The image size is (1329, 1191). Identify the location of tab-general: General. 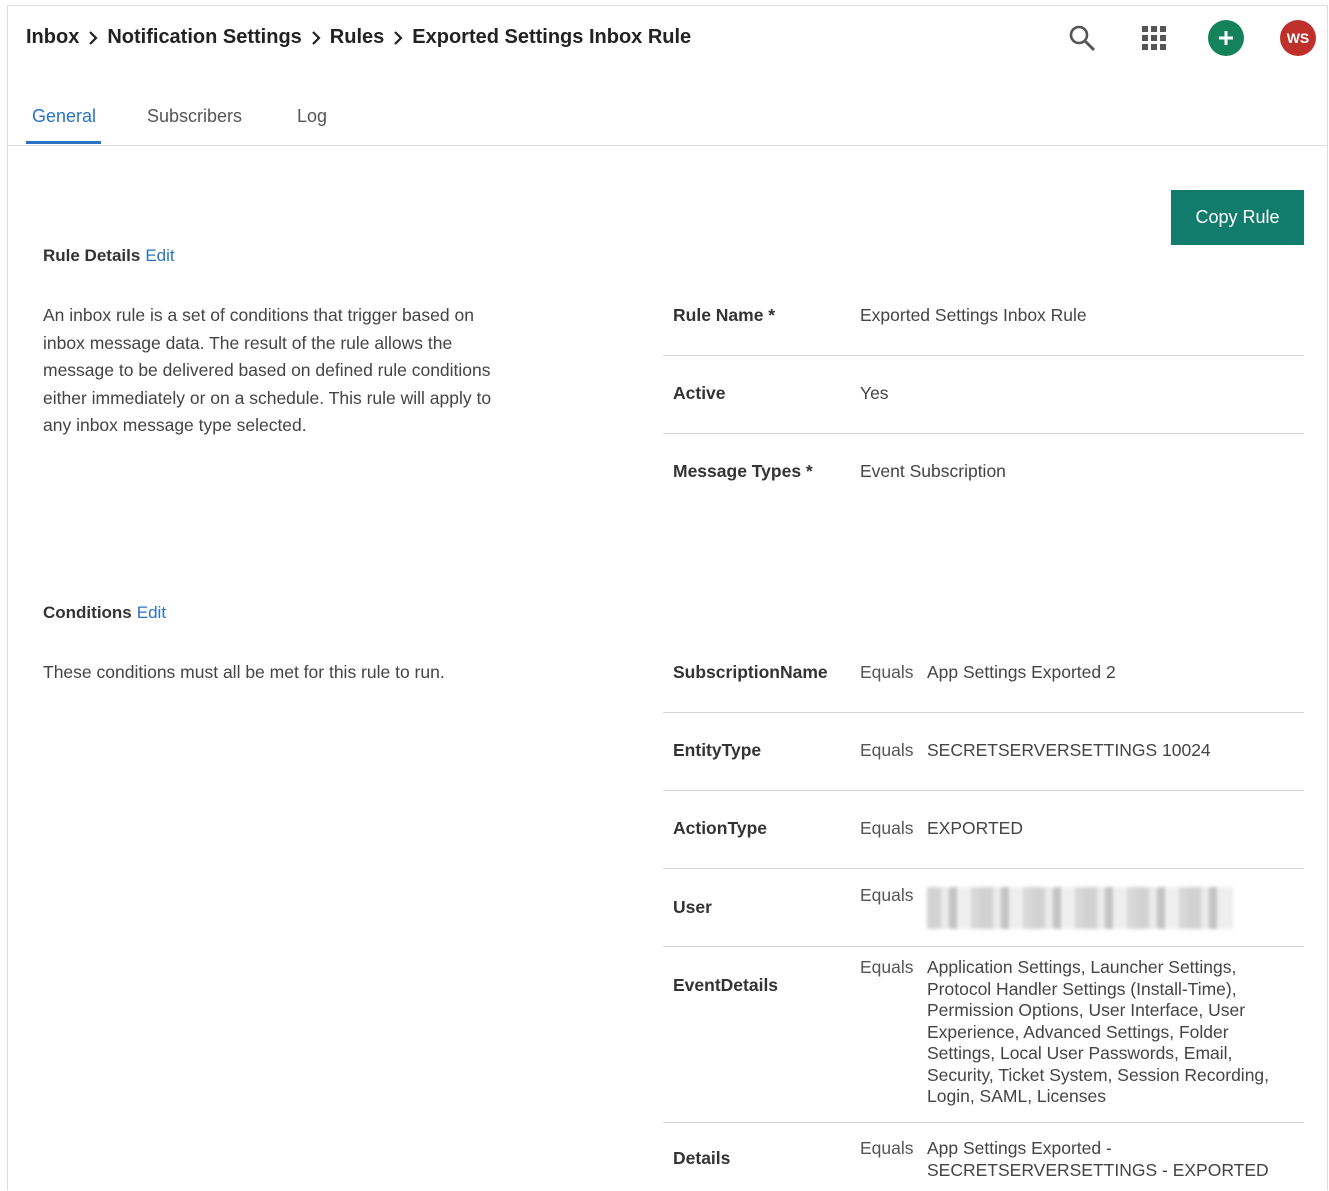
(64, 116).